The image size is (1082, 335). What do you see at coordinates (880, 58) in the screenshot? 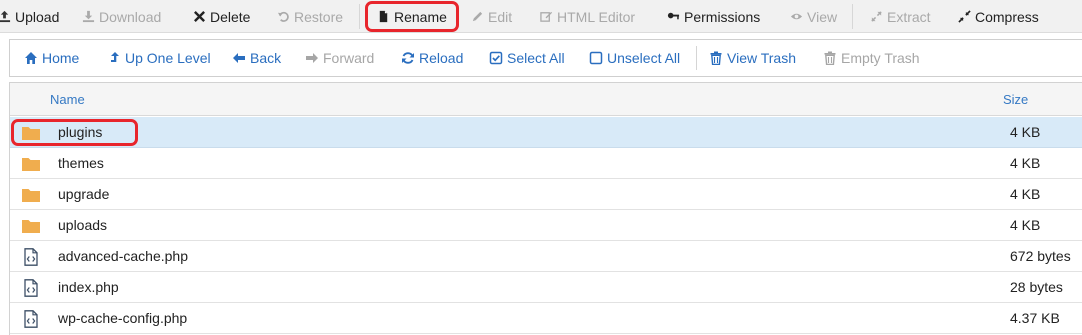
I see `empty-trash-label: Empty Trash` at bounding box center [880, 58].